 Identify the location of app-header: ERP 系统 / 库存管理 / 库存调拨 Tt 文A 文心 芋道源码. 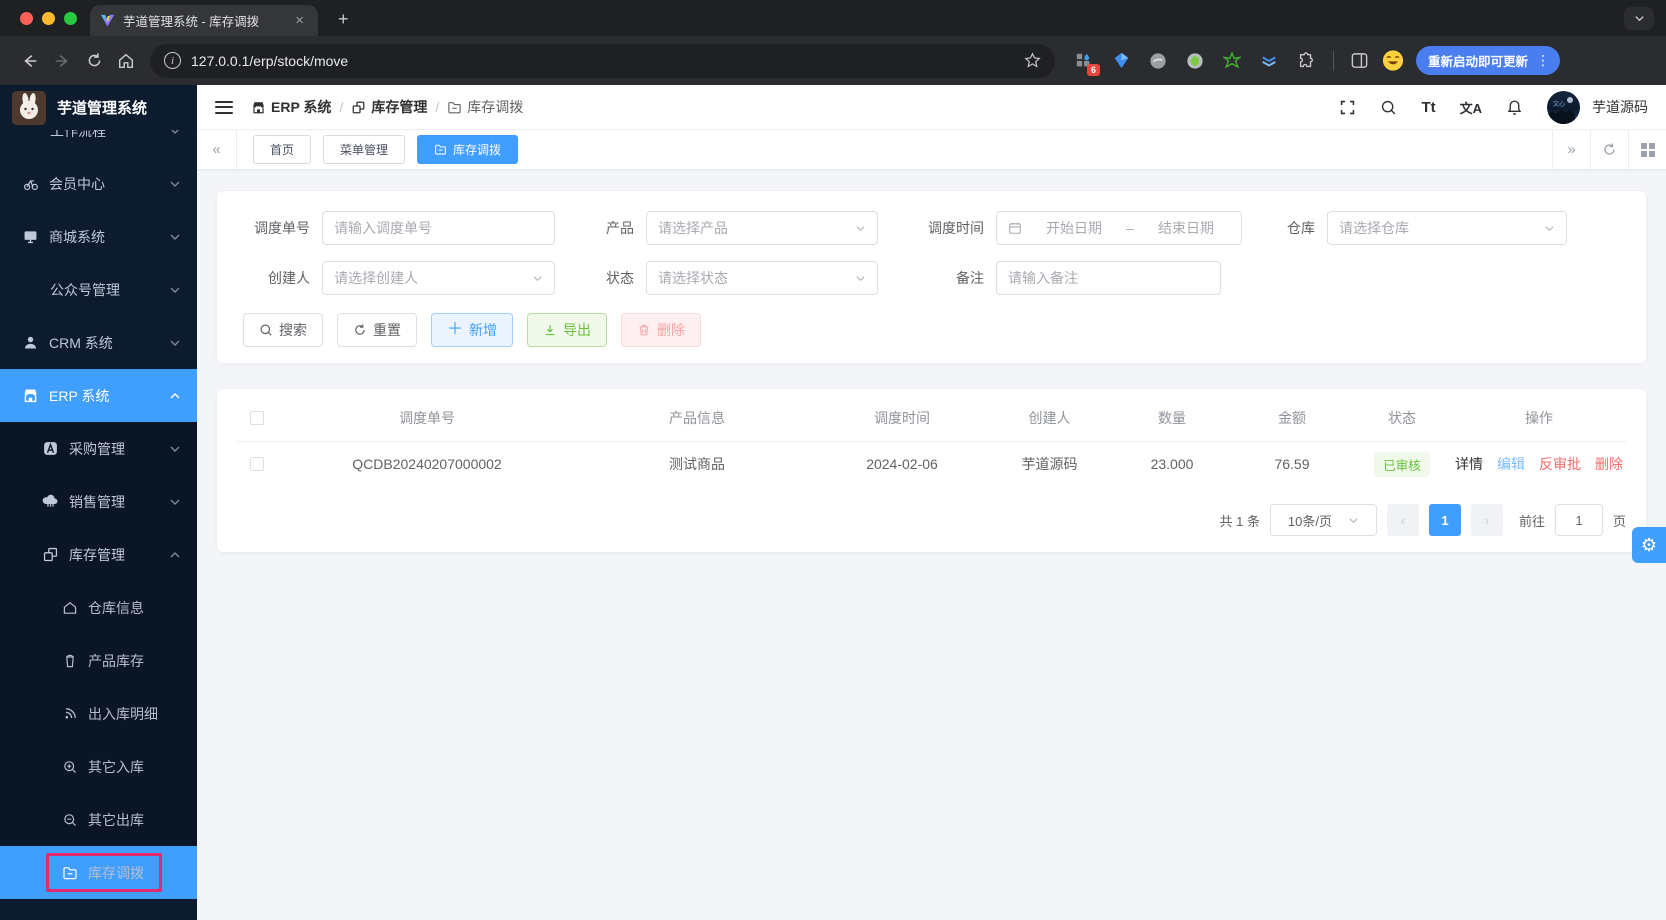
(931, 107).